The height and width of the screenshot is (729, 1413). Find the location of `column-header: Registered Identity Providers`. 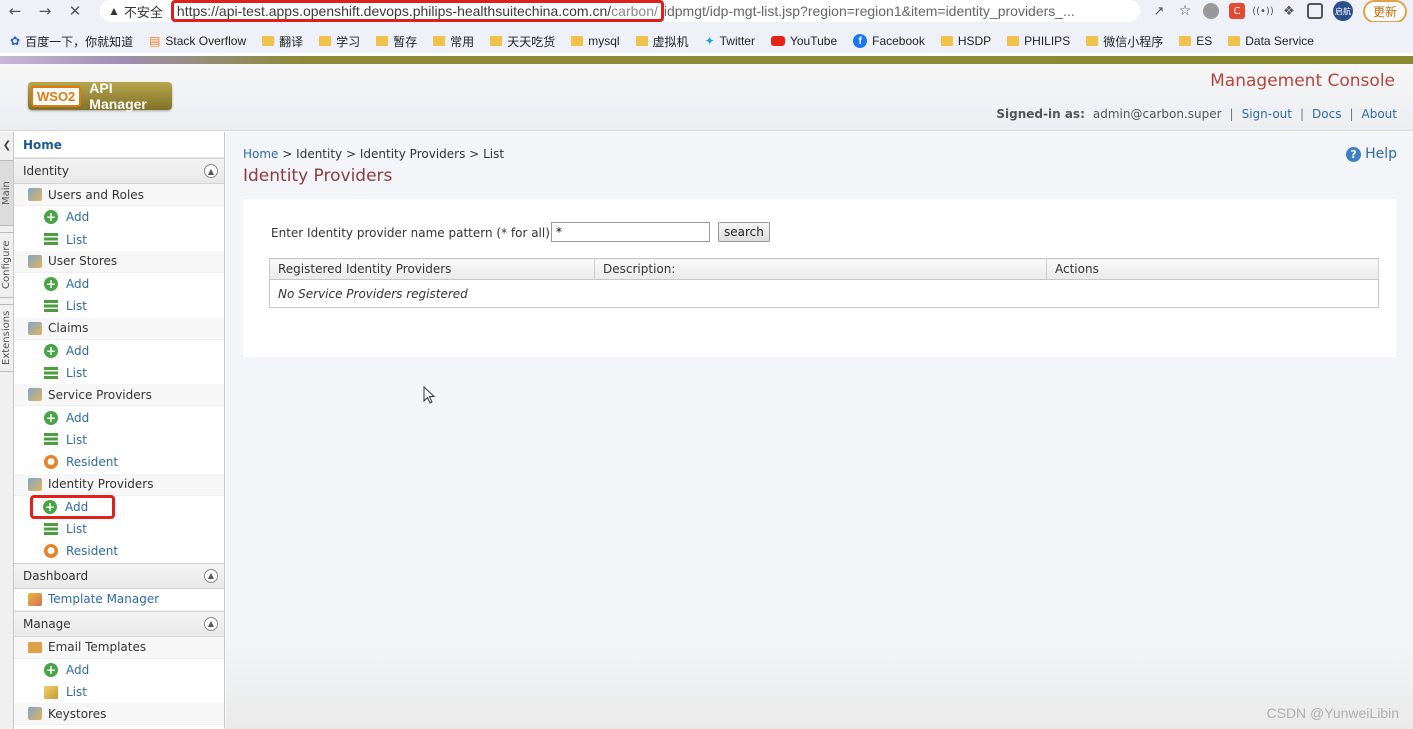

column-header: Registered Identity Providers is located at coordinates (432, 269).